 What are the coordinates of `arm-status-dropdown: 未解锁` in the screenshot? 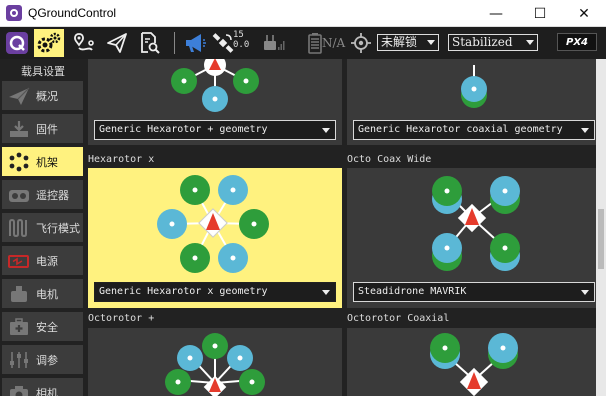 It's located at (408, 42).